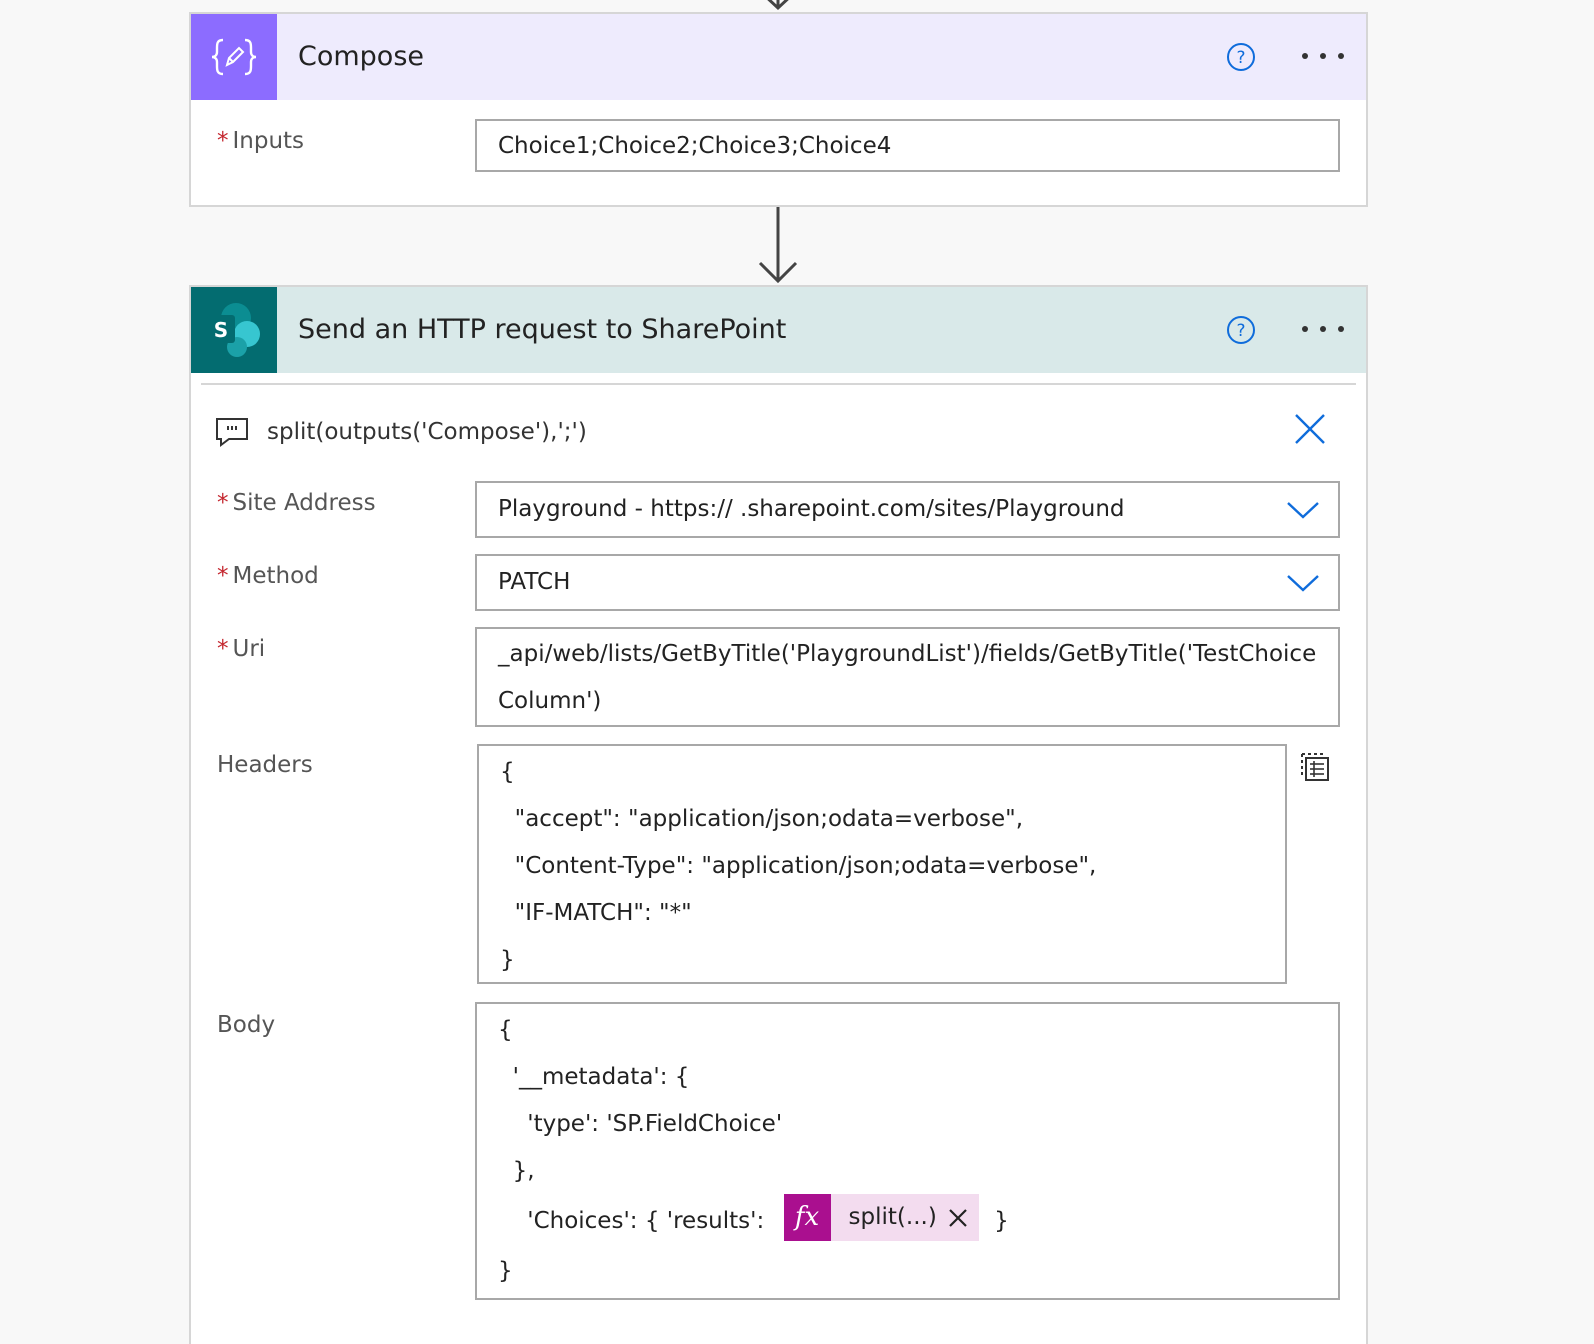  Describe the element at coordinates (907, 145) in the screenshot. I see `inputs-field: Choice1;Choice2;Choice3;Choice4` at that location.